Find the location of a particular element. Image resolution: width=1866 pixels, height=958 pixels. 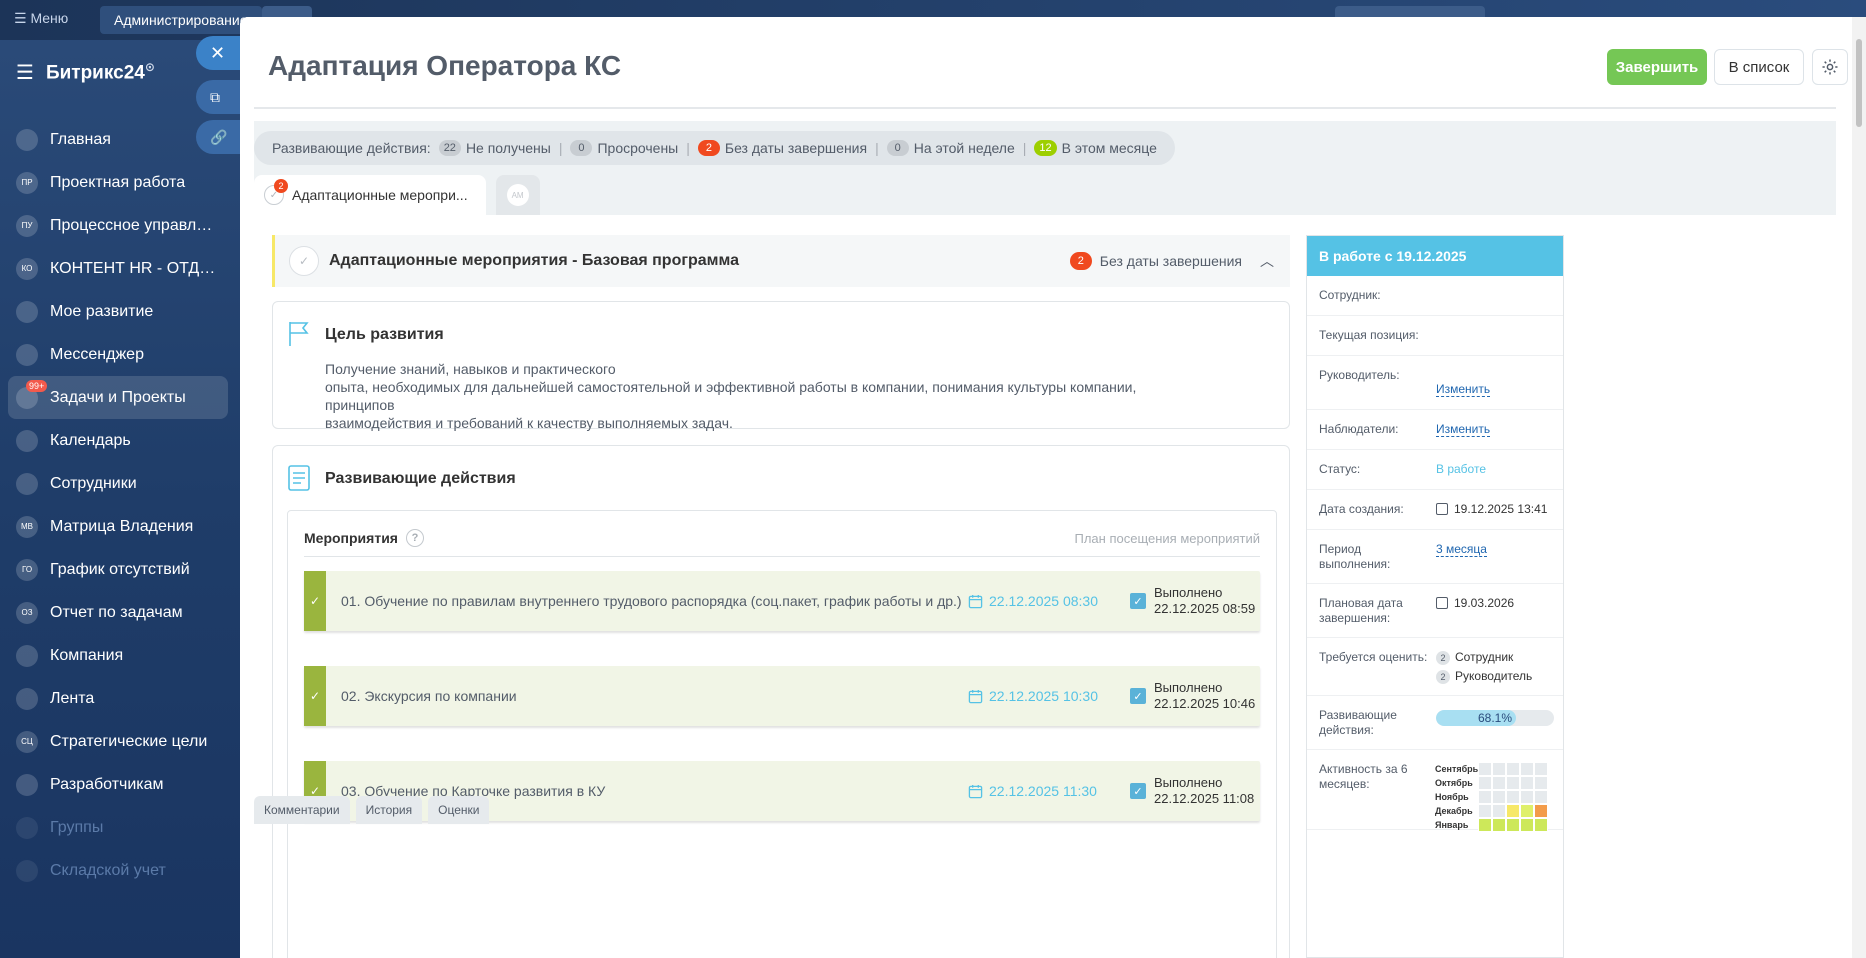

event-date: 22.12.2025 10:30 is located at coordinates (1033, 696).